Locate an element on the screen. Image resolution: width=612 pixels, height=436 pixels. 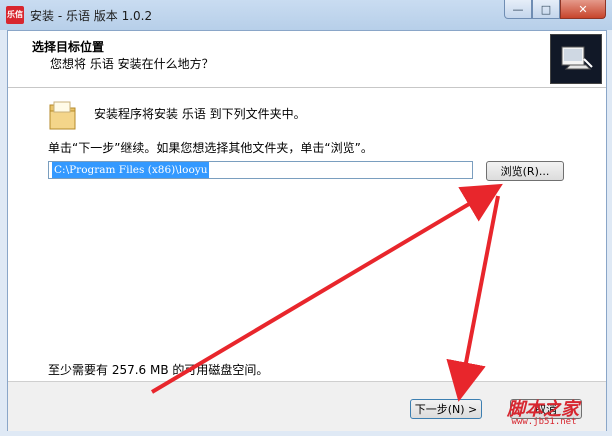
site-watermark-url: www.jb51.net is located at coordinates (544, 422).